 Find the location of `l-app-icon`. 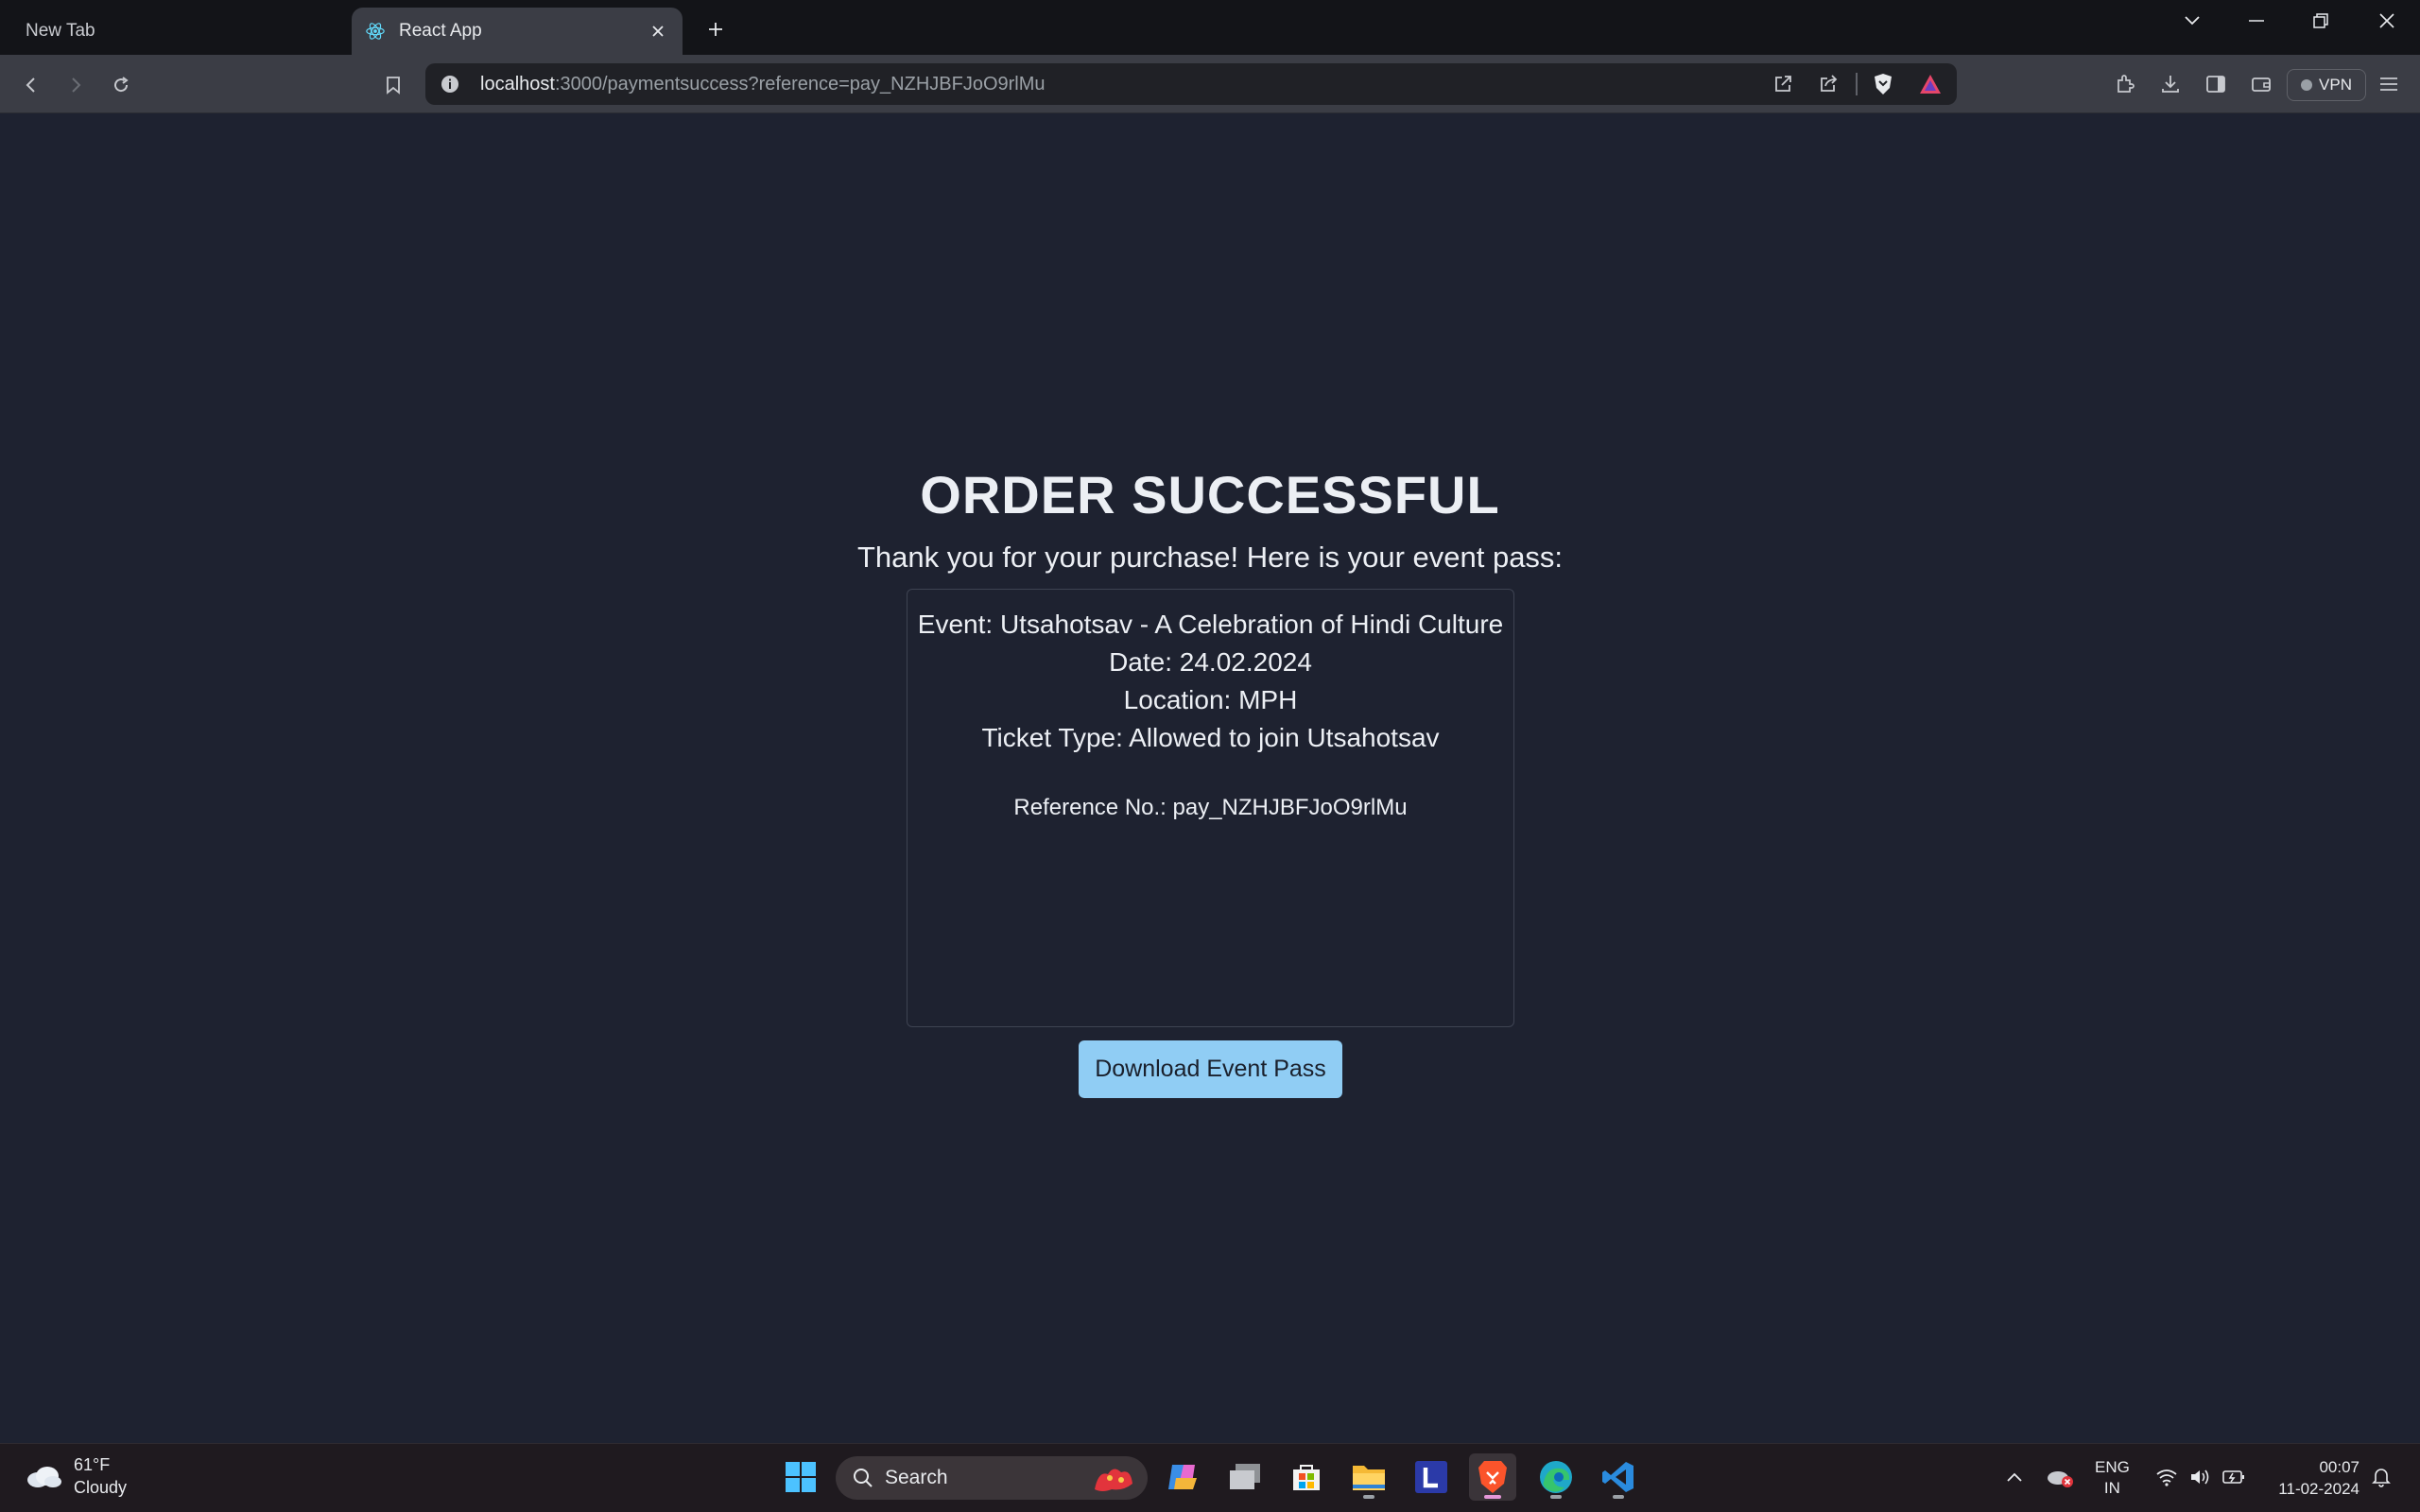

l-app-icon is located at coordinates (1431, 1477).